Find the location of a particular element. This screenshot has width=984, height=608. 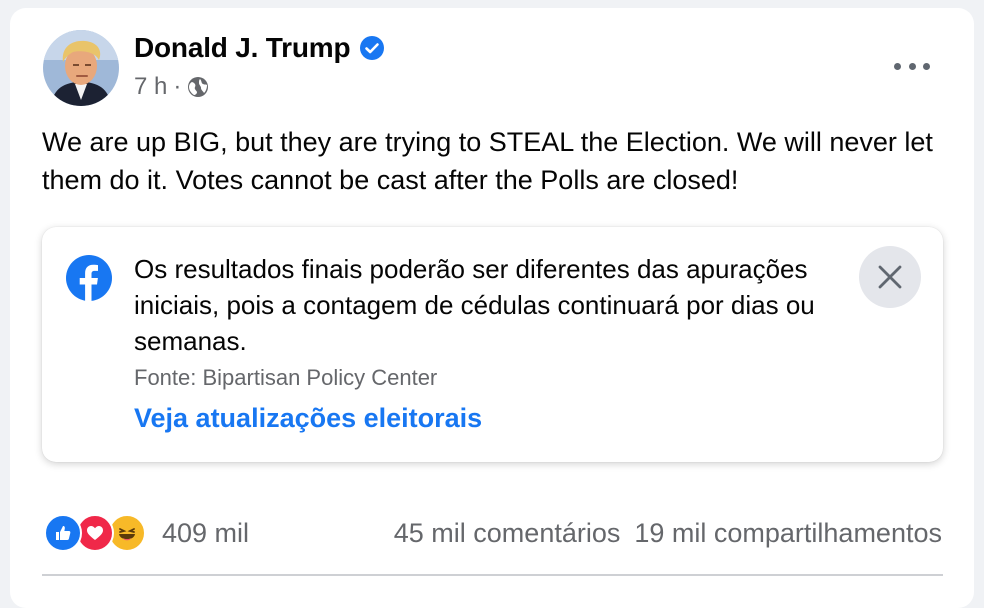

shares-count: 19 mil compartilhamentos is located at coordinates (788, 533).